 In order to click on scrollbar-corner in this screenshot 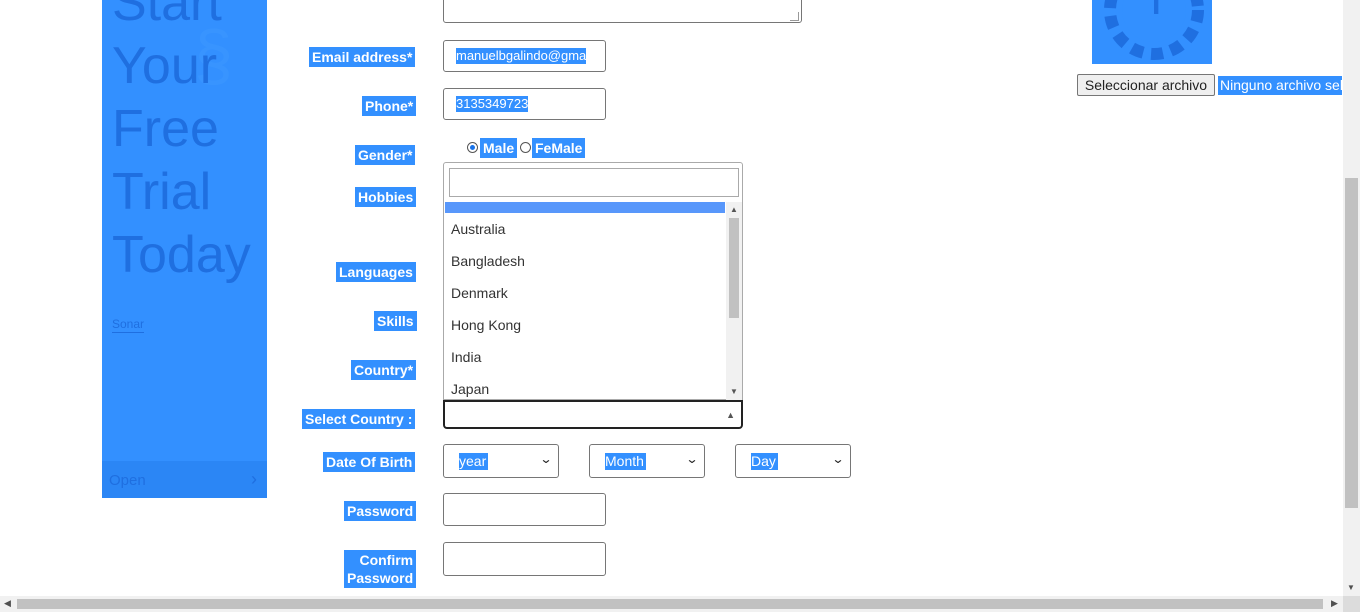, I will do `click(1351, 604)`.